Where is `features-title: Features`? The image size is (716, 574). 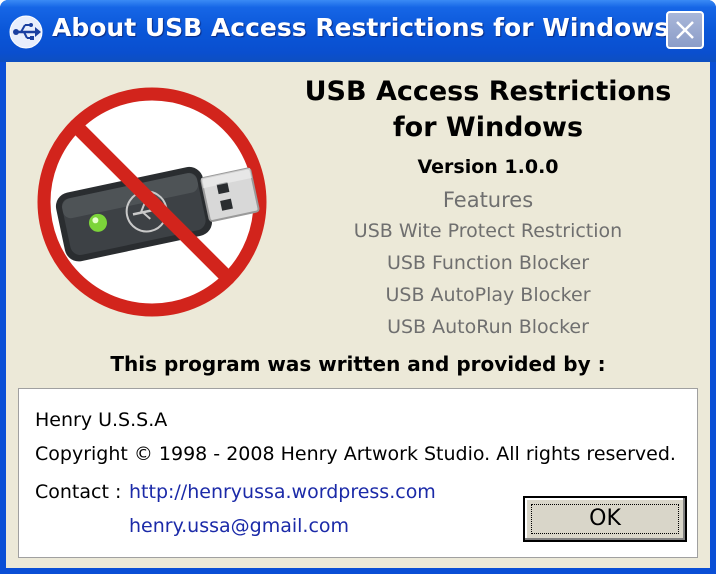
features-title: Features is located at coordinates (488, 200).